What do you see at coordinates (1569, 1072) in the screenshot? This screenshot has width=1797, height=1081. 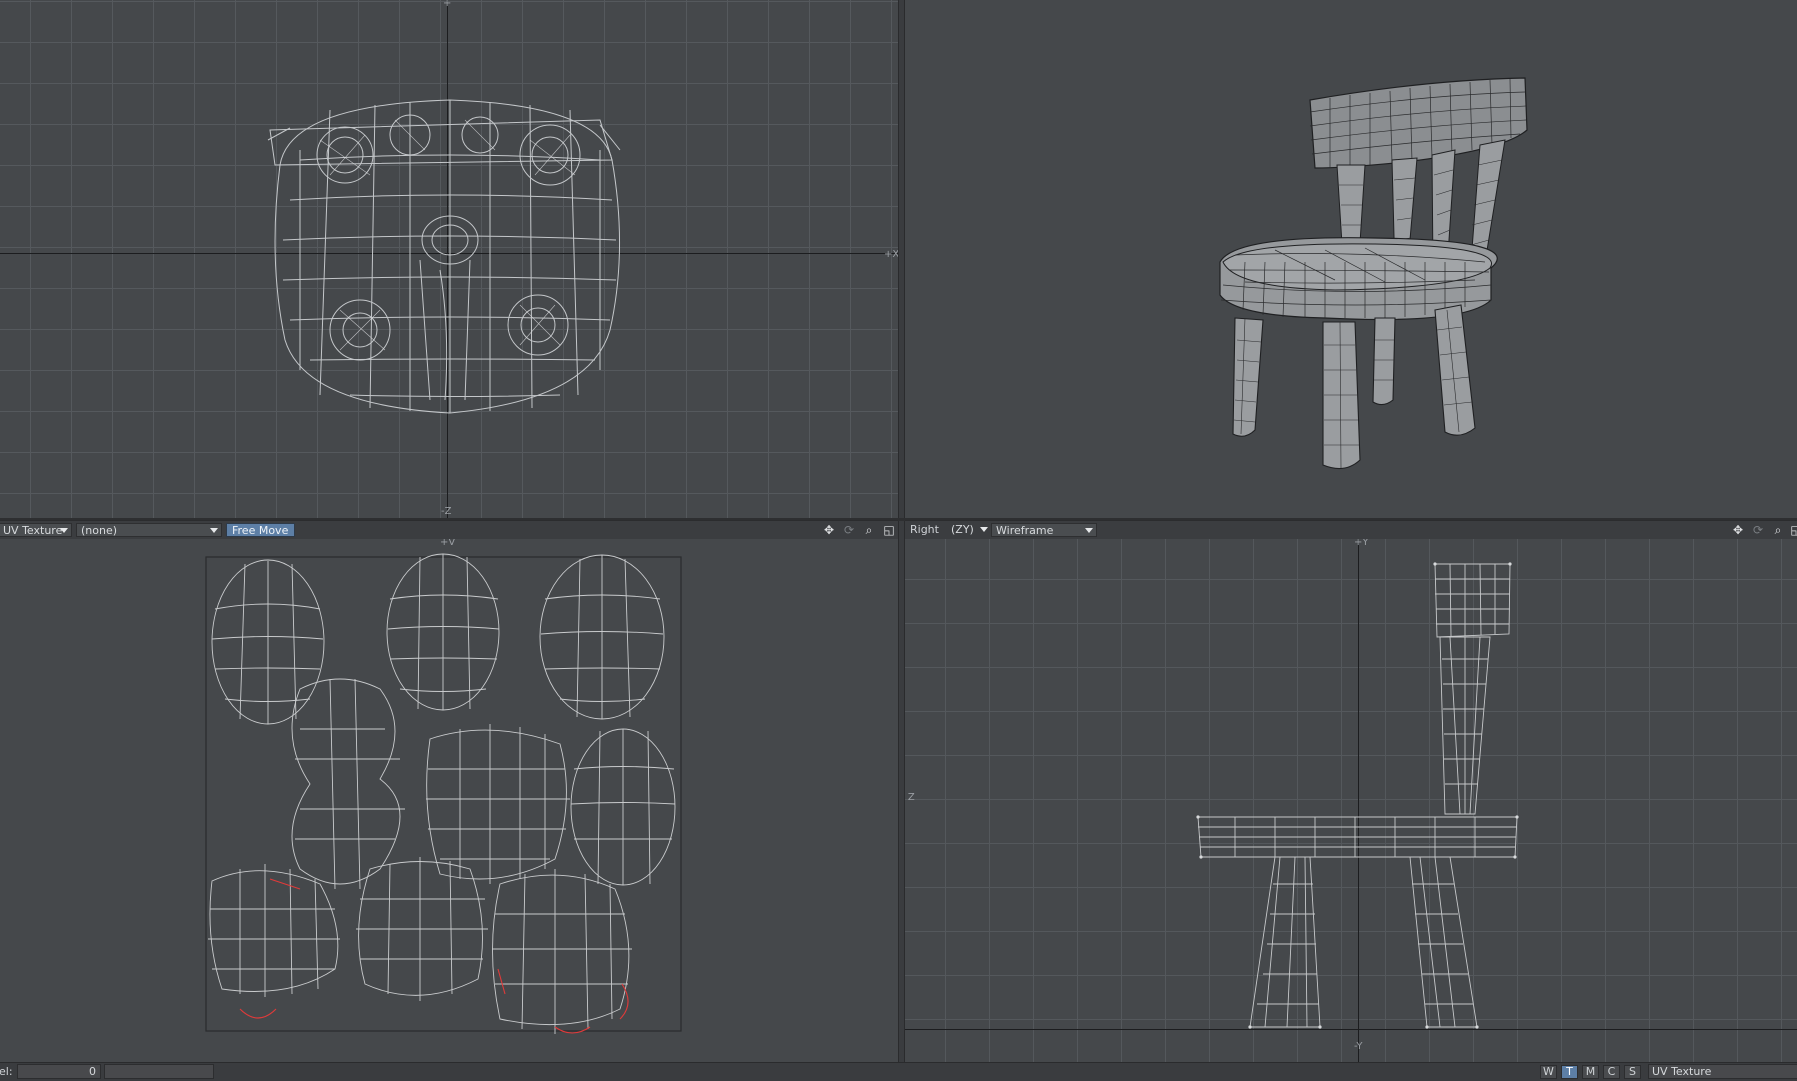 I see `mode-t-button: T` at bounding box center [1569, 1072].